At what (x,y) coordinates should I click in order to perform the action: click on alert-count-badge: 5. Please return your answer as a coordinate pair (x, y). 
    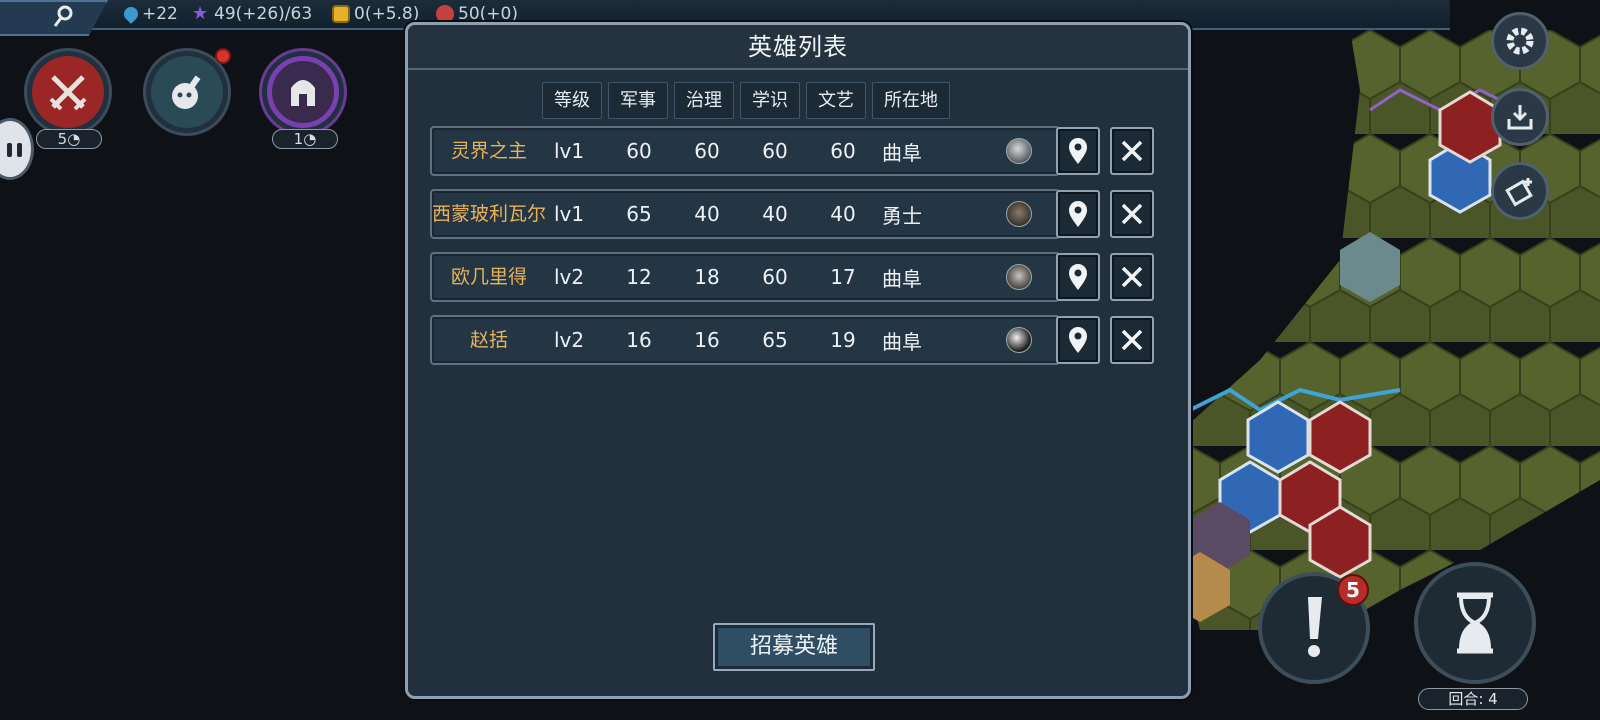
    Looking at the image, I should click on (1353, 590).